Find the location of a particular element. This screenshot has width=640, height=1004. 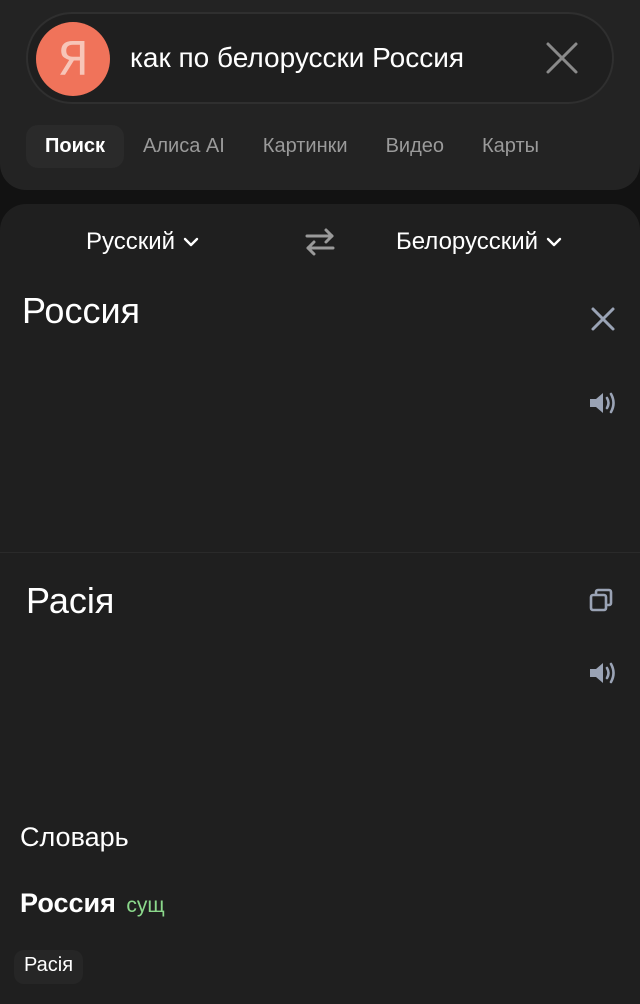

tab-alice: Алиса AI is located at coordinates (184, 146).